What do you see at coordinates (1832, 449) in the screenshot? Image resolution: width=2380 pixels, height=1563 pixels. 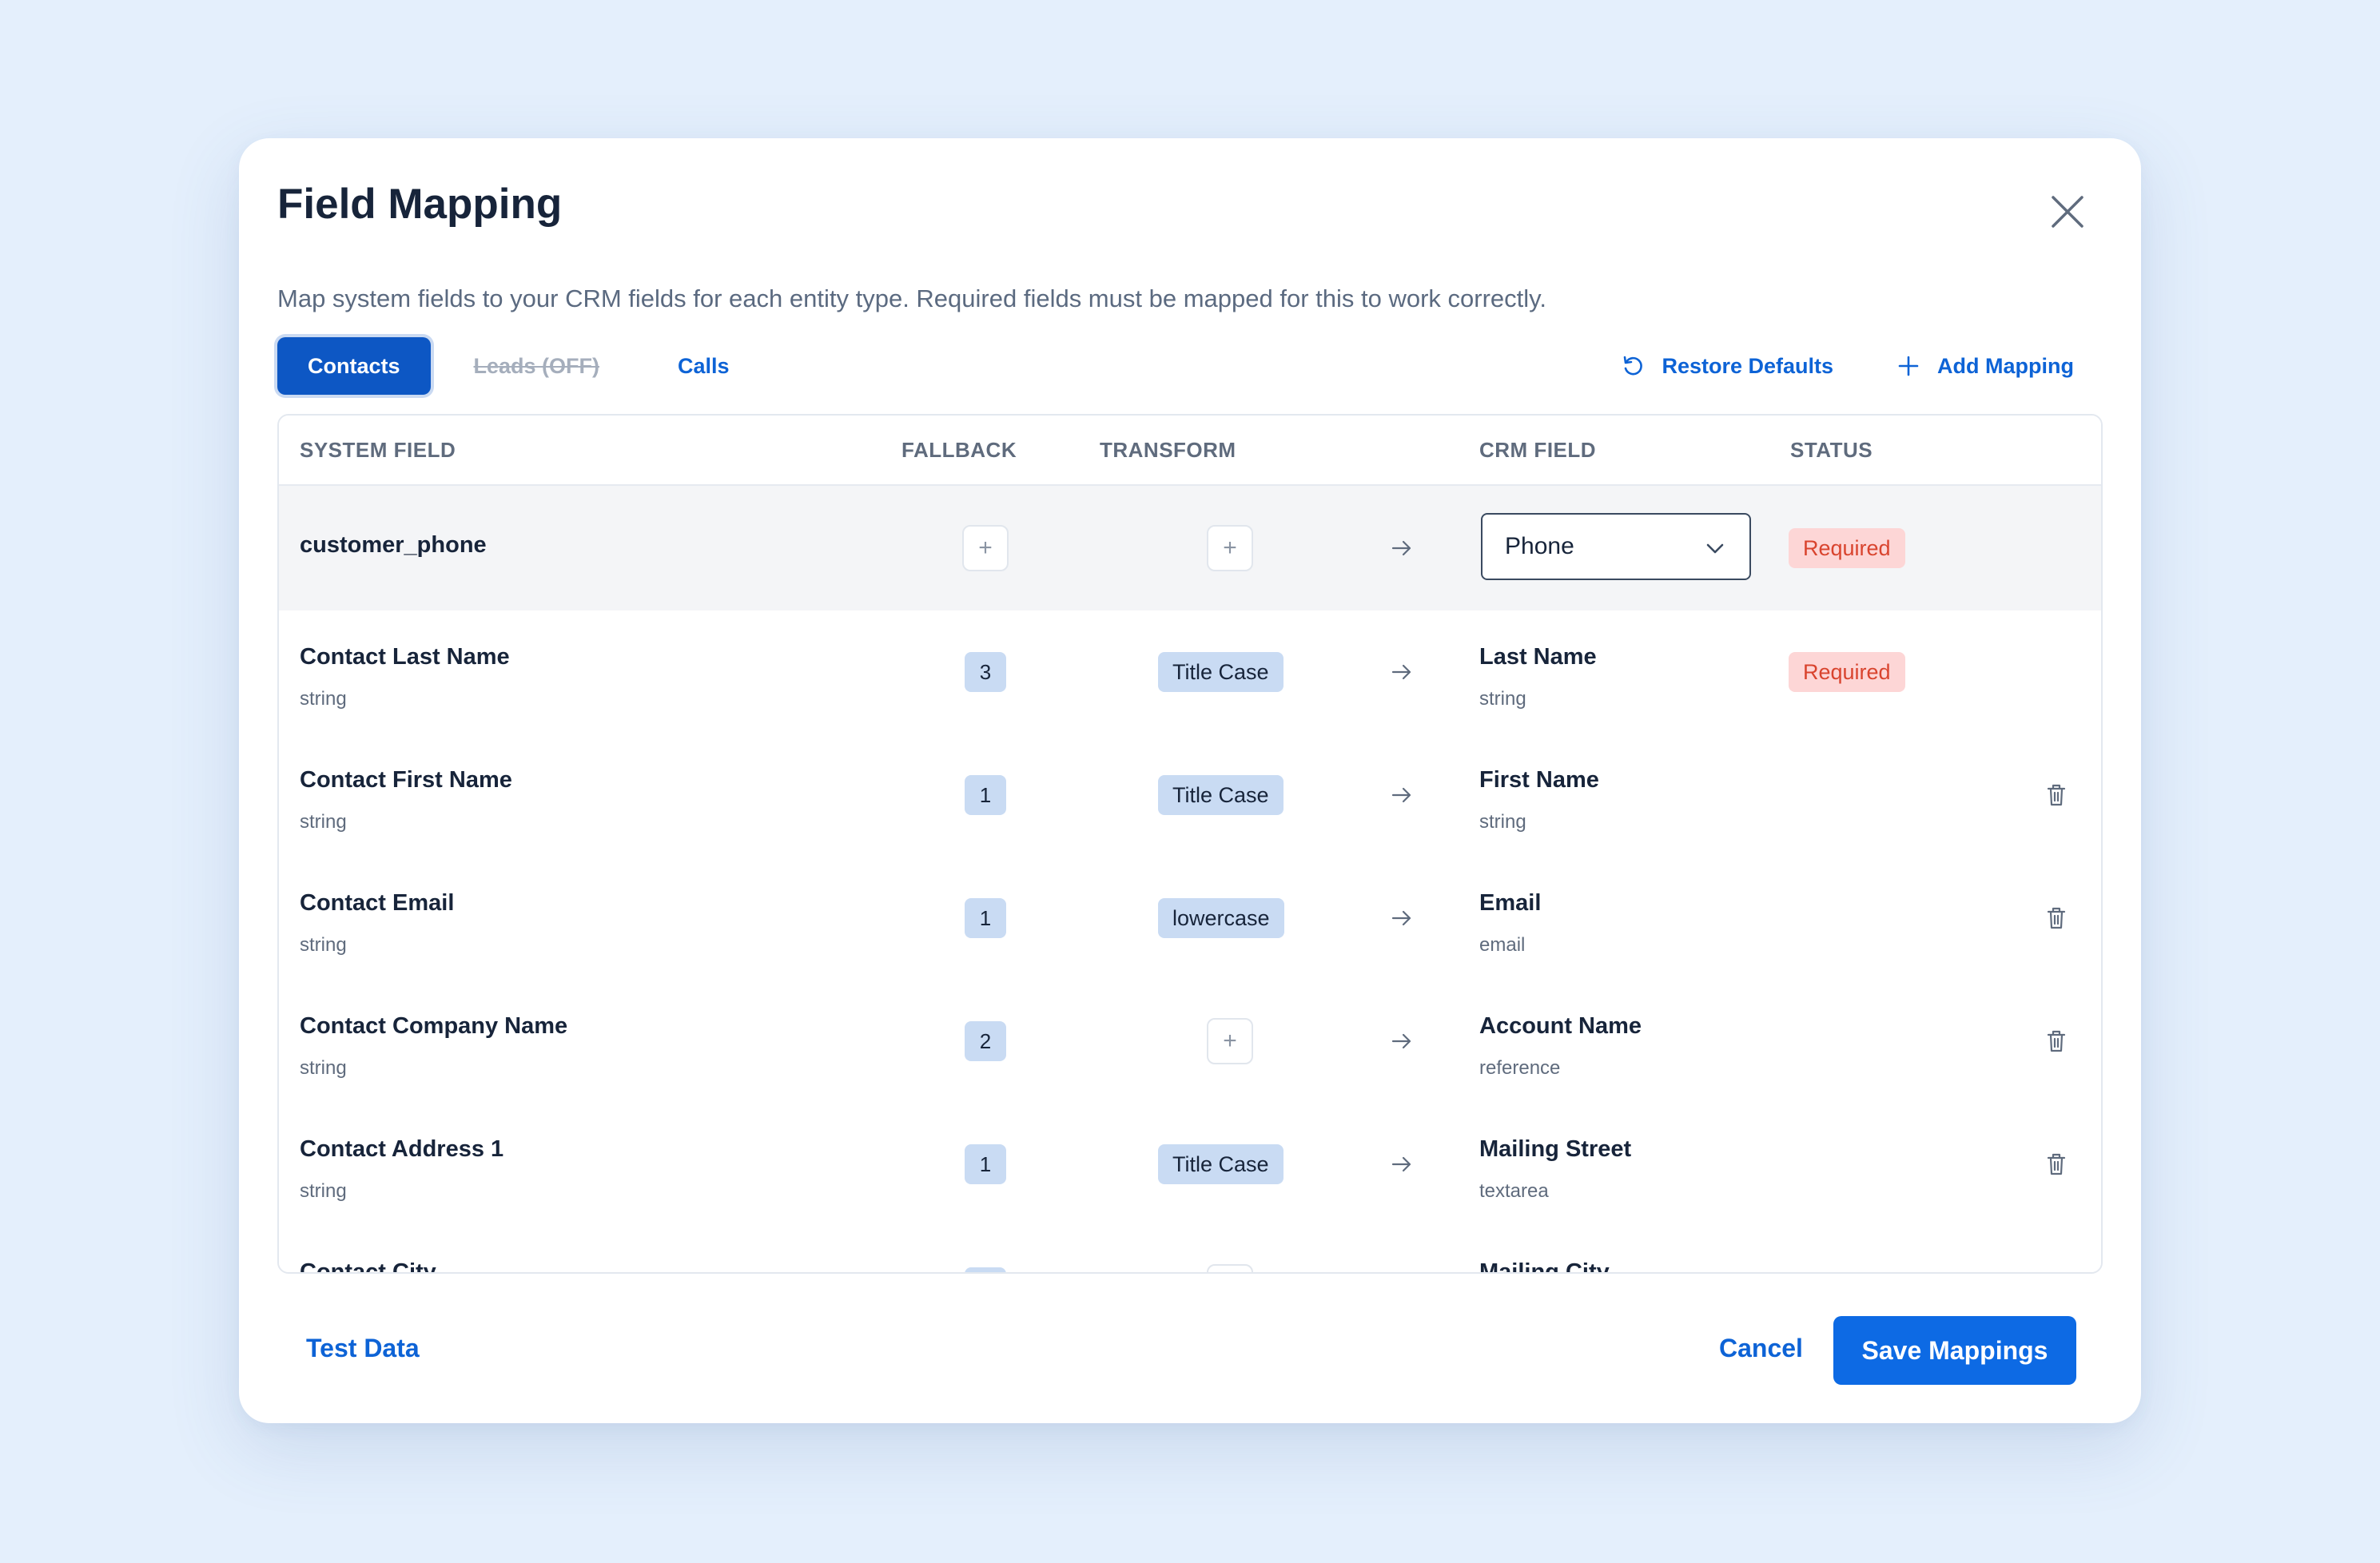 I see `header-status: STATUS` at bounding box center [1832, 449].